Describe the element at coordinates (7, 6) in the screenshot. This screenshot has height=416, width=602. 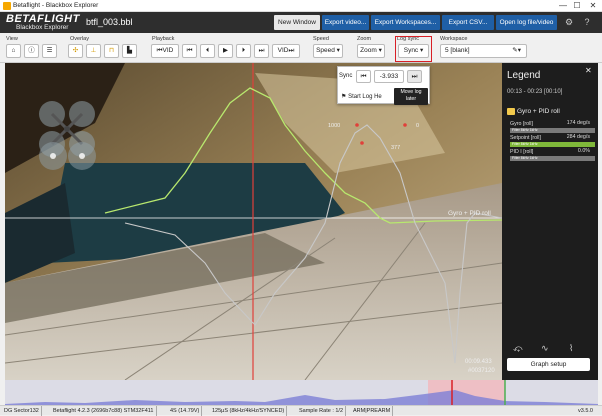
I see `app-icon` at that location.